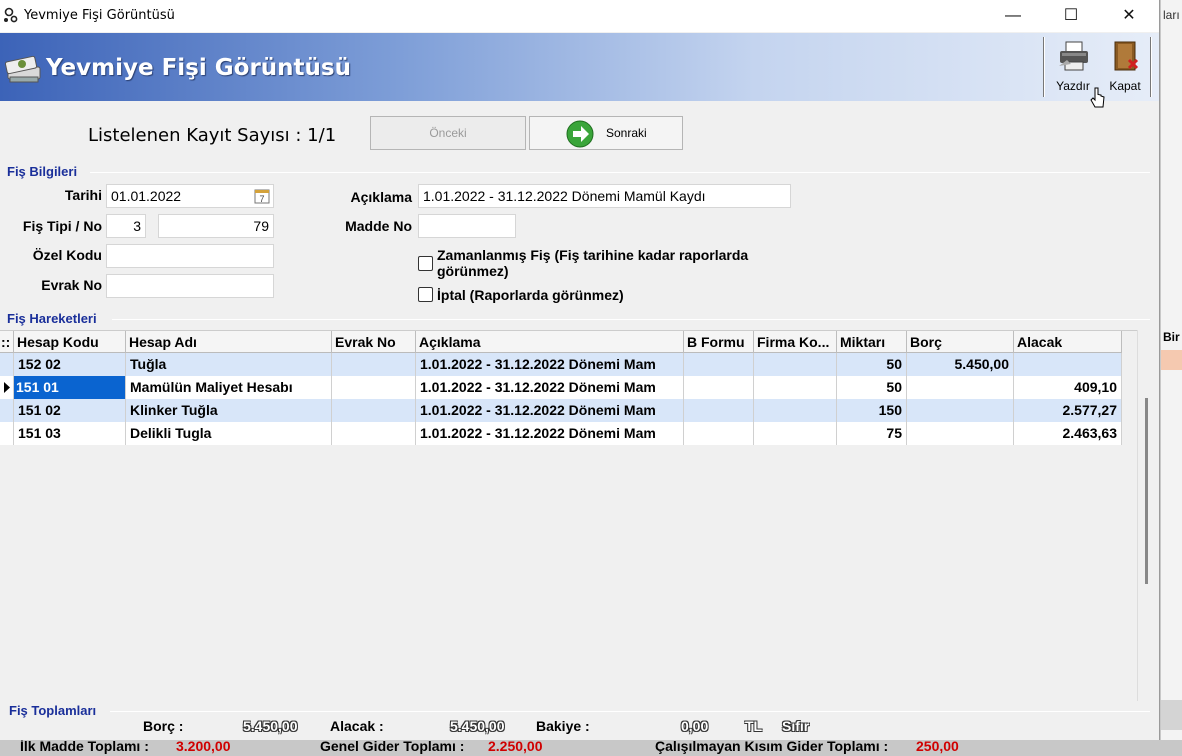 The width and height of the screenshot is (1182, 756). What do you see at coordinates (1129, 16) in the screenshot?
I see `close-window-button: ✕` at bounding box center [1129, 16].